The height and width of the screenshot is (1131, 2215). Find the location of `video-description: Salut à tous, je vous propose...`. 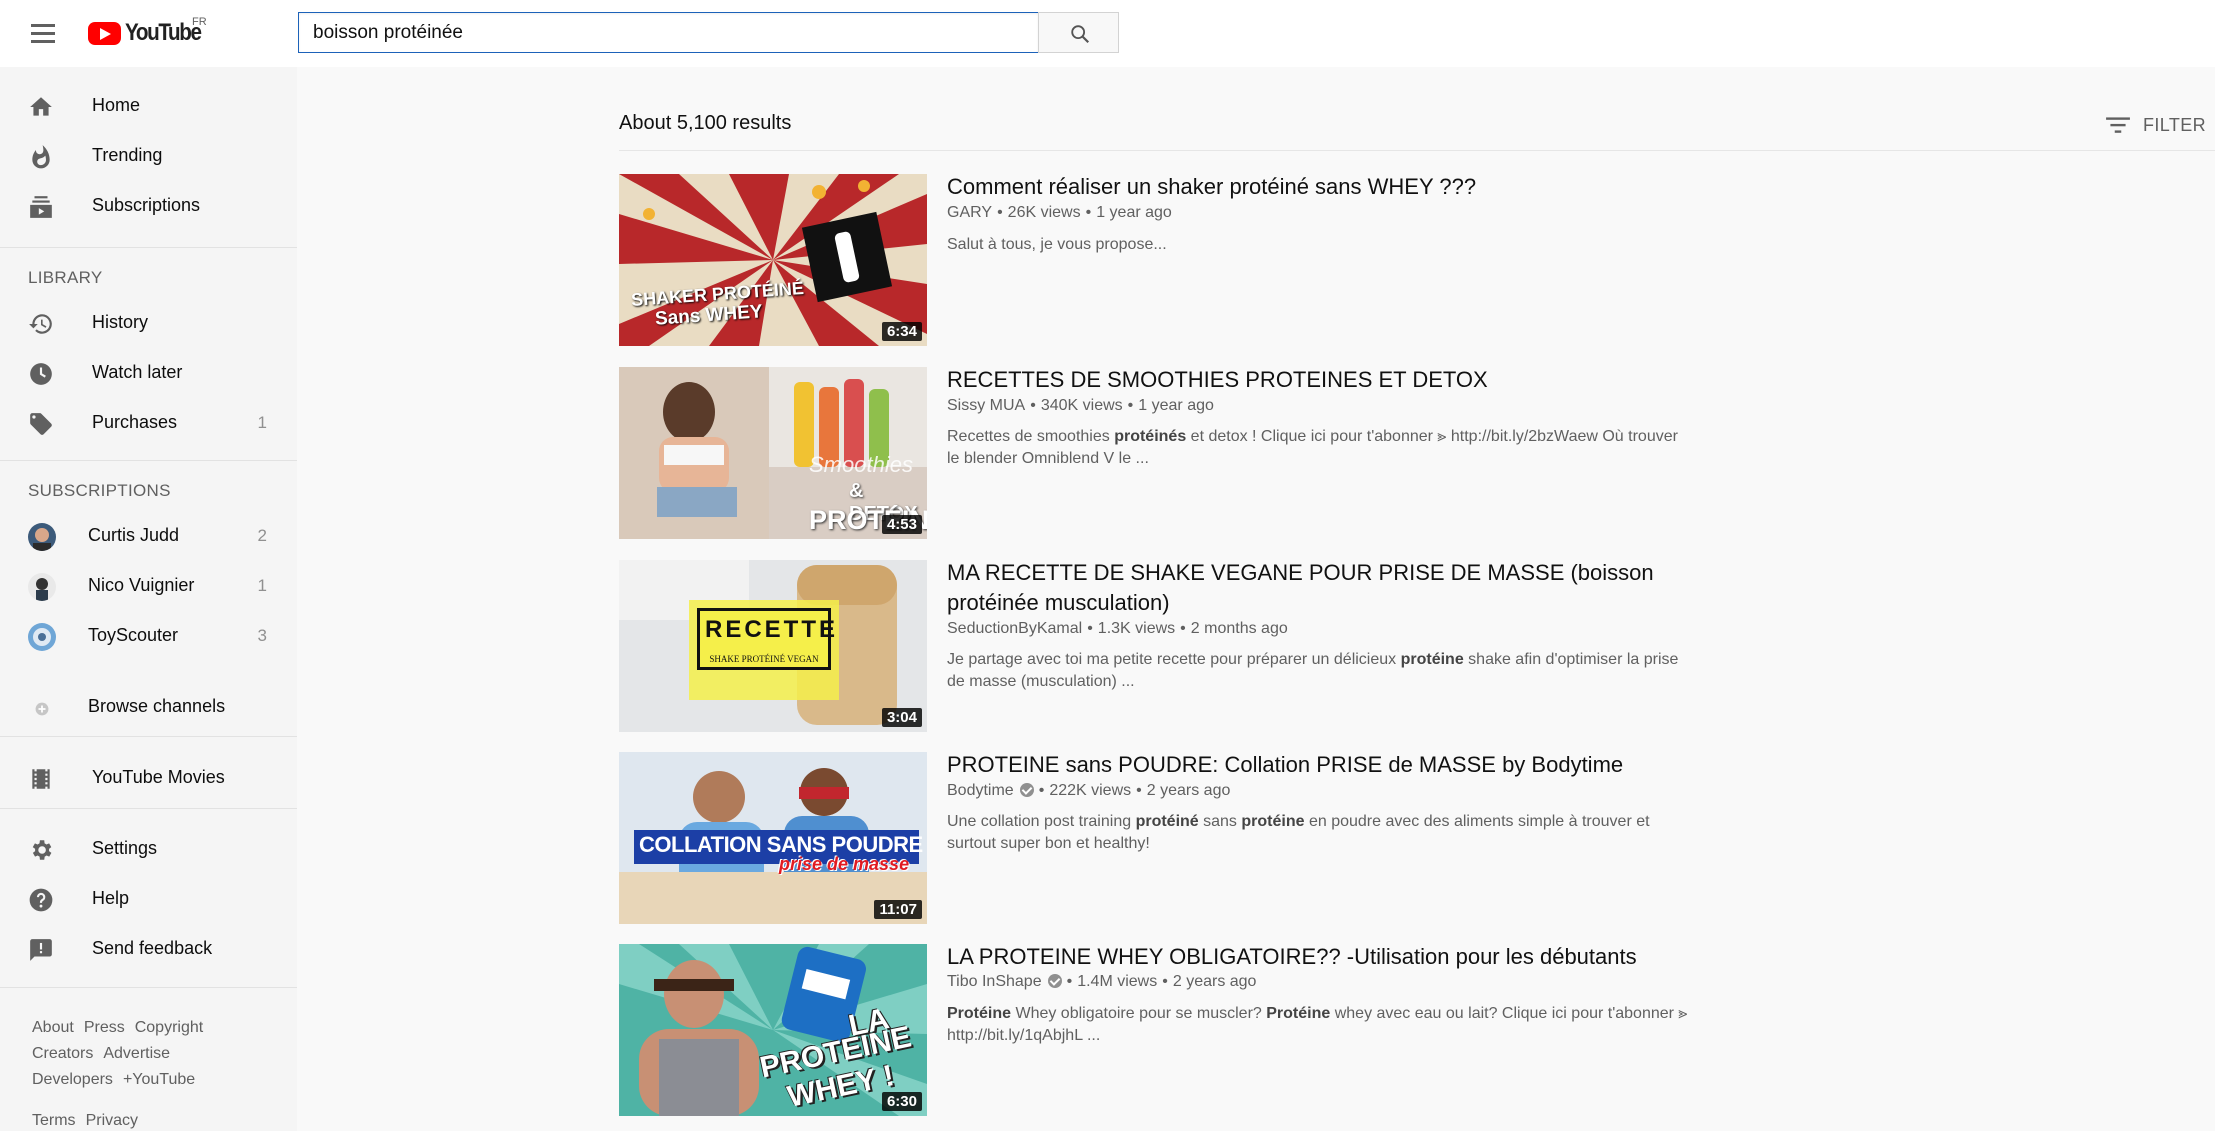

video-description: Salut à tous, je vous propose... is located at coordinates (1322, 245).